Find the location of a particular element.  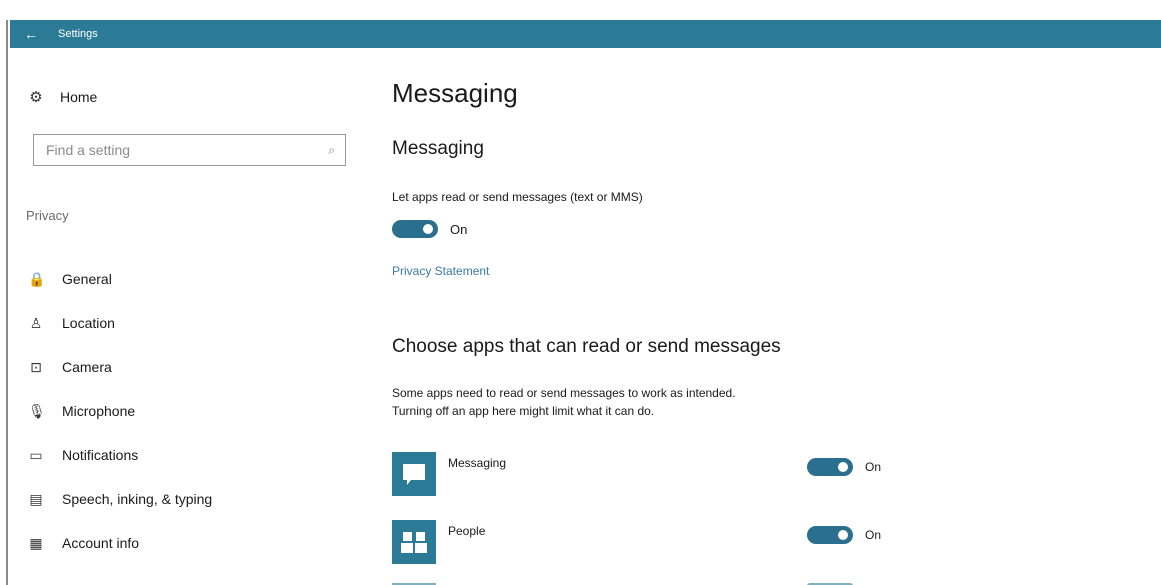

sidebar-item-label: Account info is located at coordinates (101, 543).